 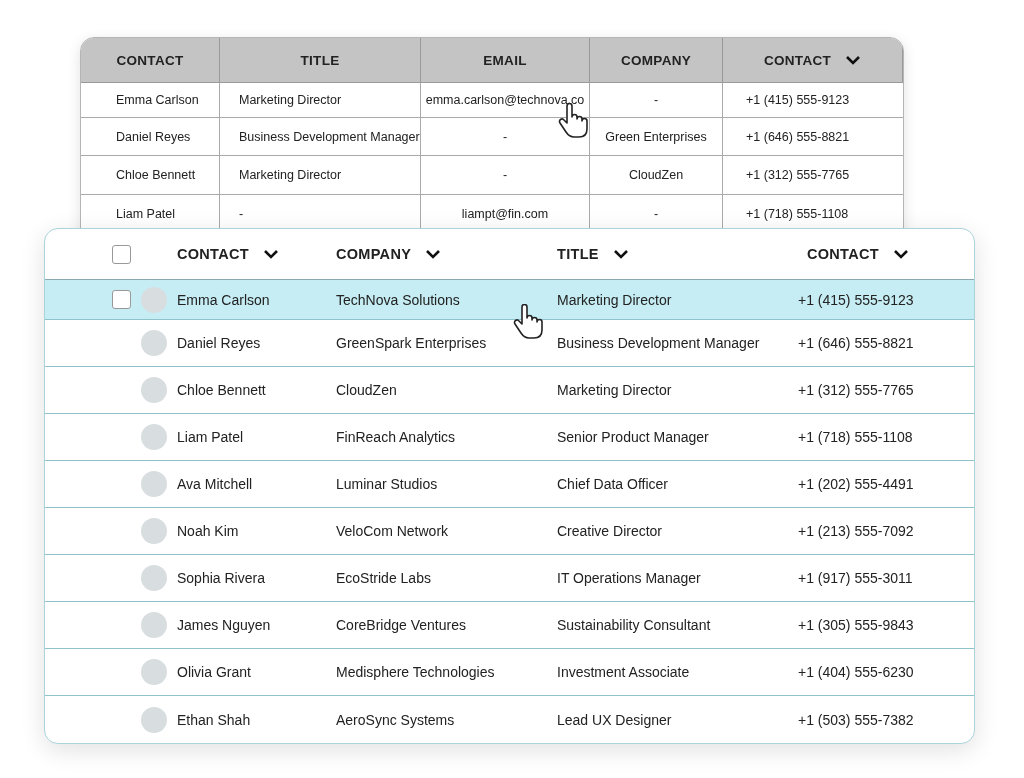 I want to click on hand-cursor-icon, so click(x=528, y=322).